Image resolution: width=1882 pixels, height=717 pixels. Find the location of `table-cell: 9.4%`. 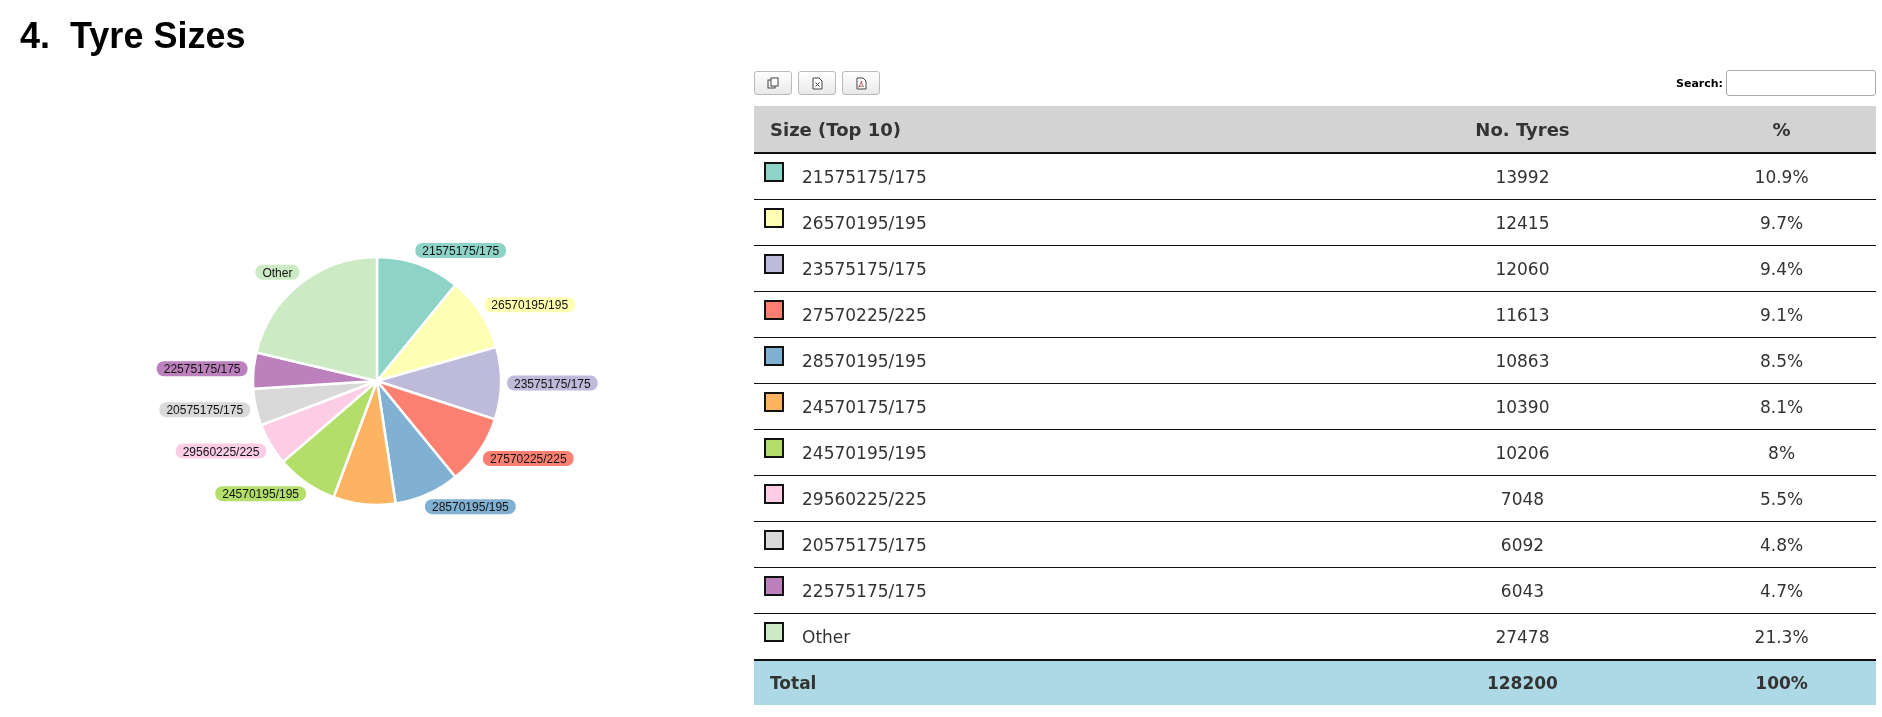

table-cell: 9.4% is located at coordinates (1781, 268).